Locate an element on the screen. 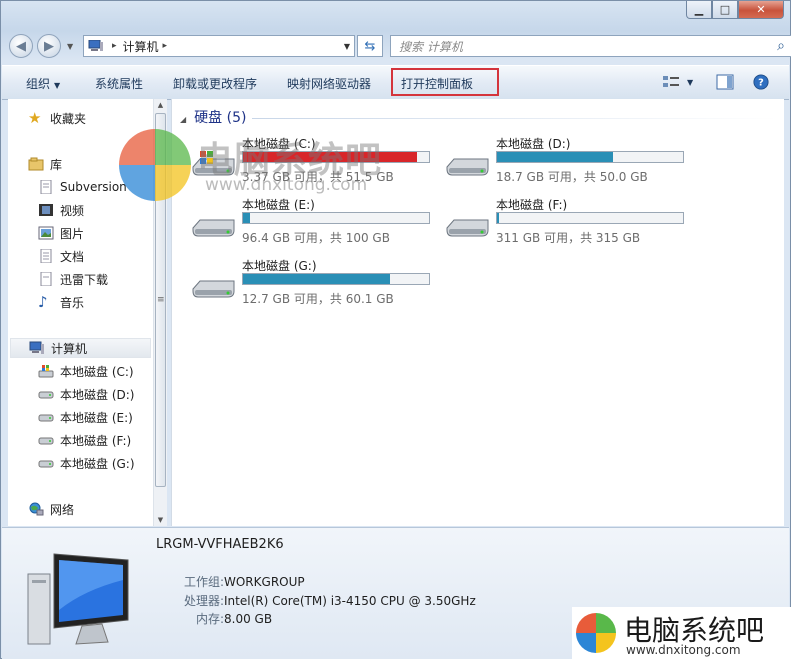 This screenshot has height=659, width=791. preview-pane-icon is located at coordinates (725, 82).